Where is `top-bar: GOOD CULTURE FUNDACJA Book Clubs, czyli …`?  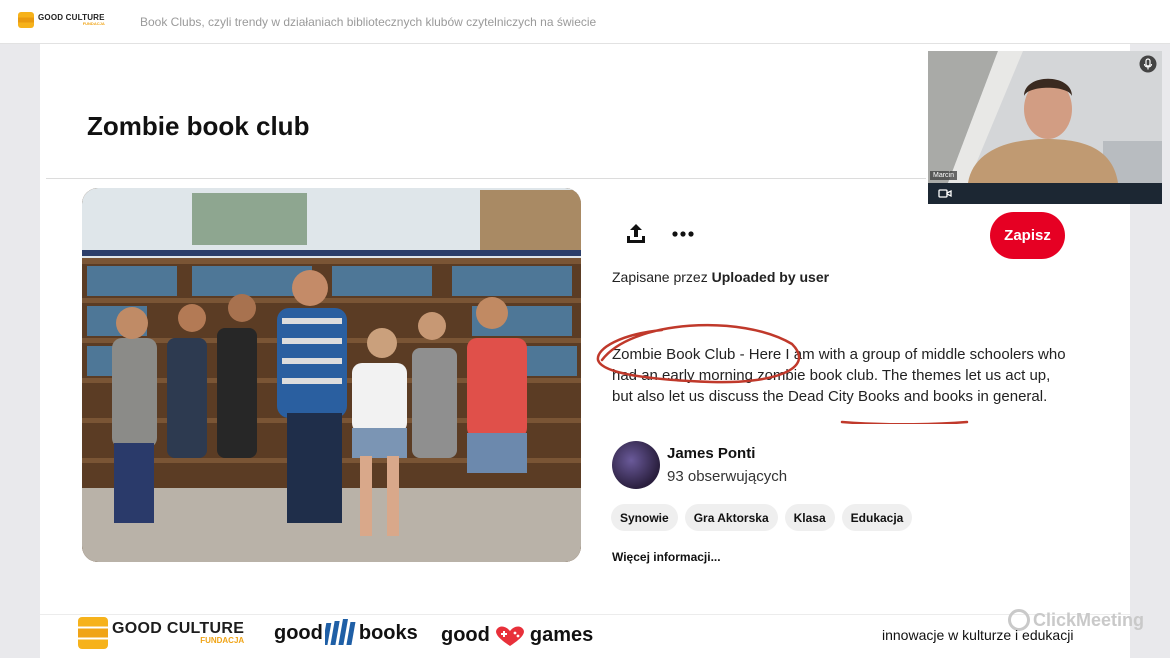 top-bar: GOOD CULTURE FUNDACJA Book Clubs, czyli … is located at coordinates (585, 22).